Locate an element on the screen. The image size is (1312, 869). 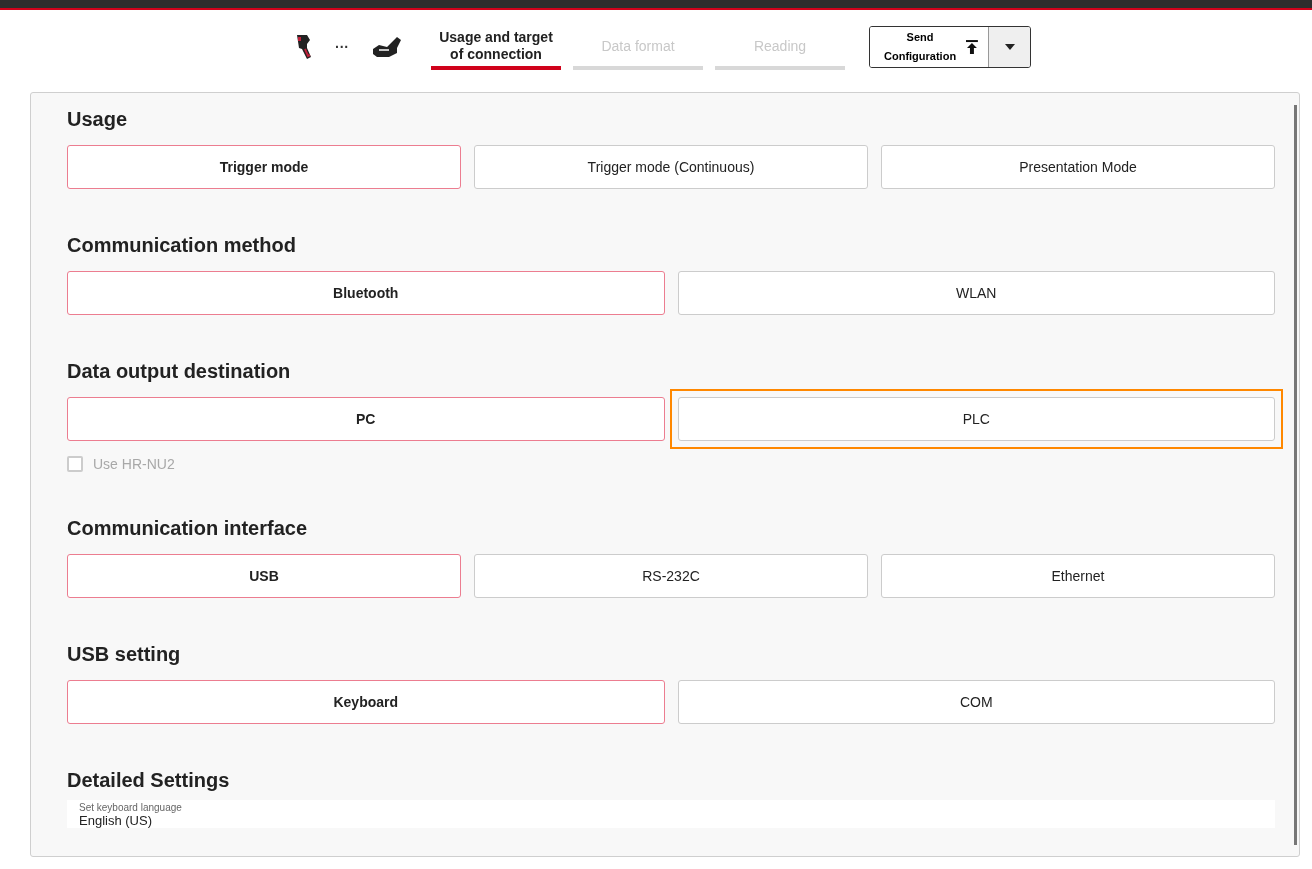
option-button: USB is located at coordinates (264, 576).